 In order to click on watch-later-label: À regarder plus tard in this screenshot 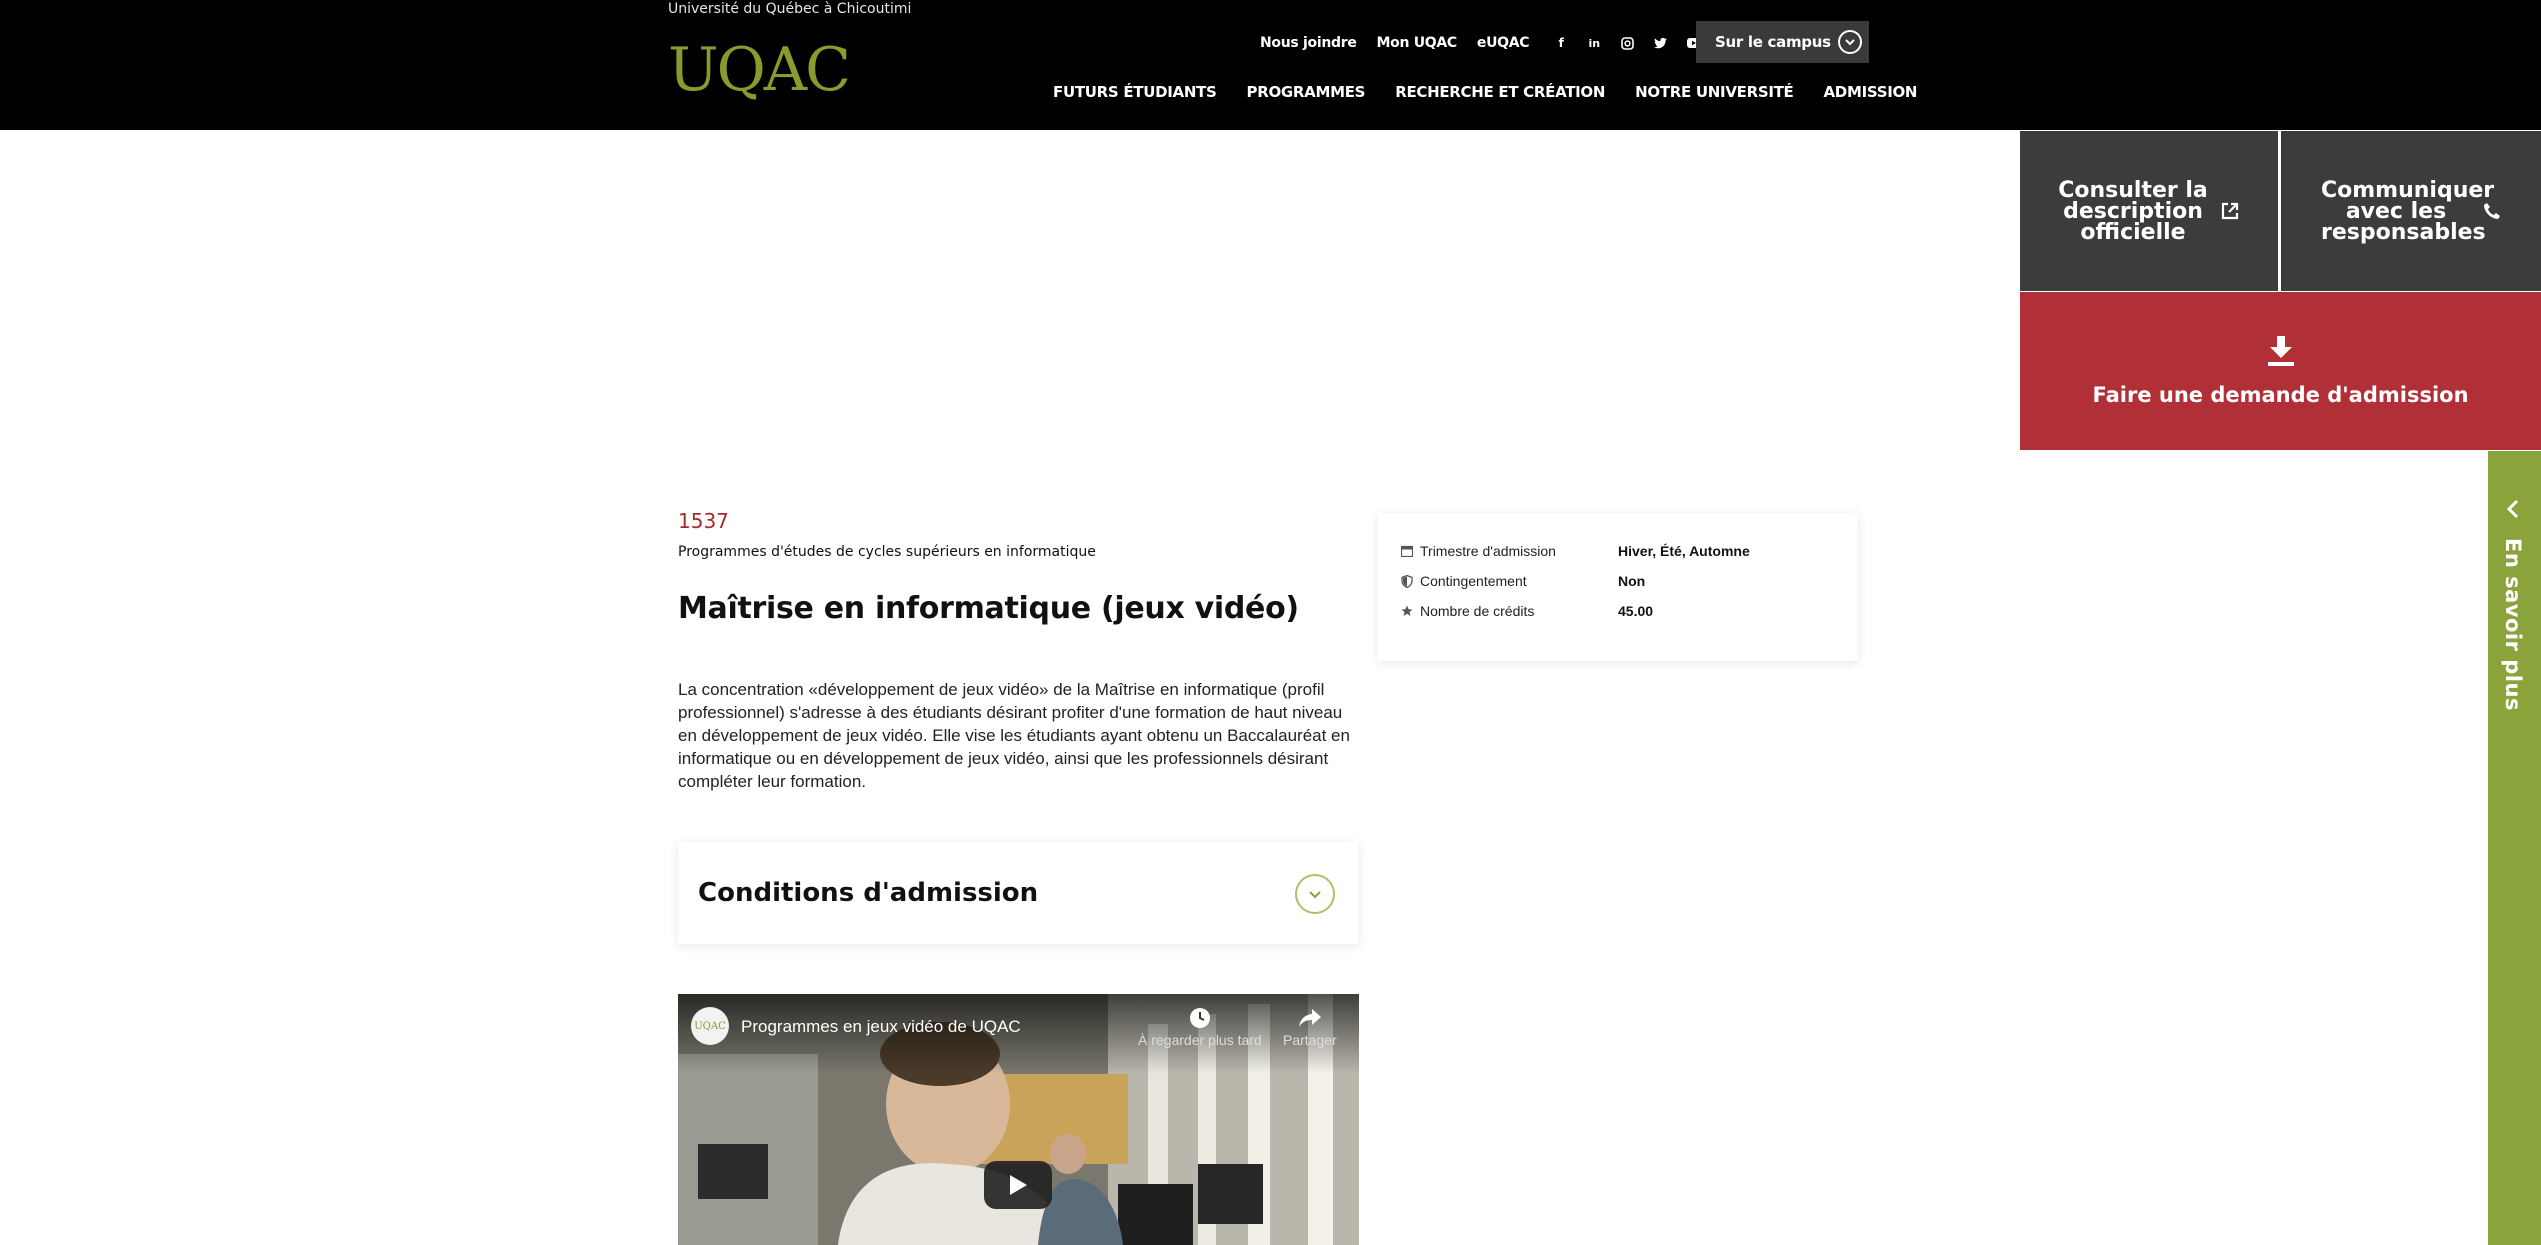, I will do `click(1200, 1040)`.